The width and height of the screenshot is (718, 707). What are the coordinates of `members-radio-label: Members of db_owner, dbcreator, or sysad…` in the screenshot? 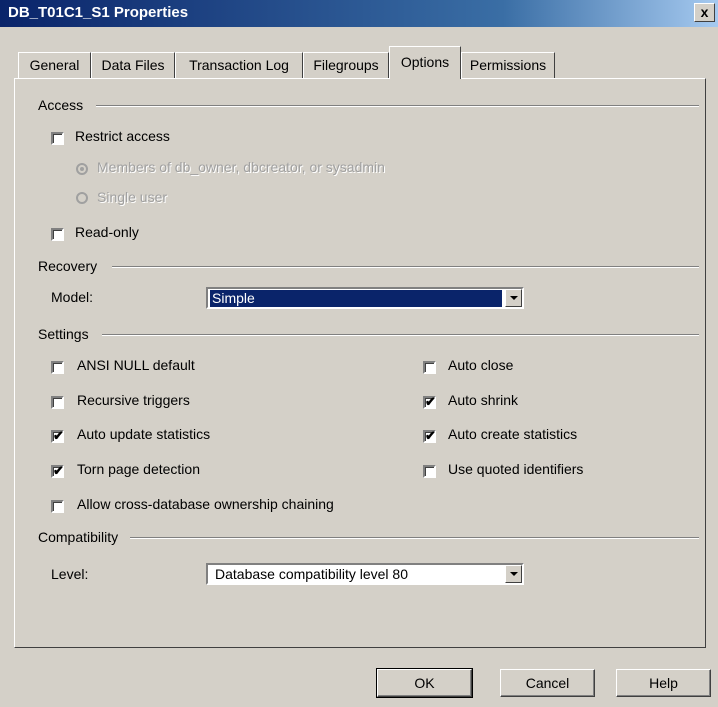 It's located at (241, 167).